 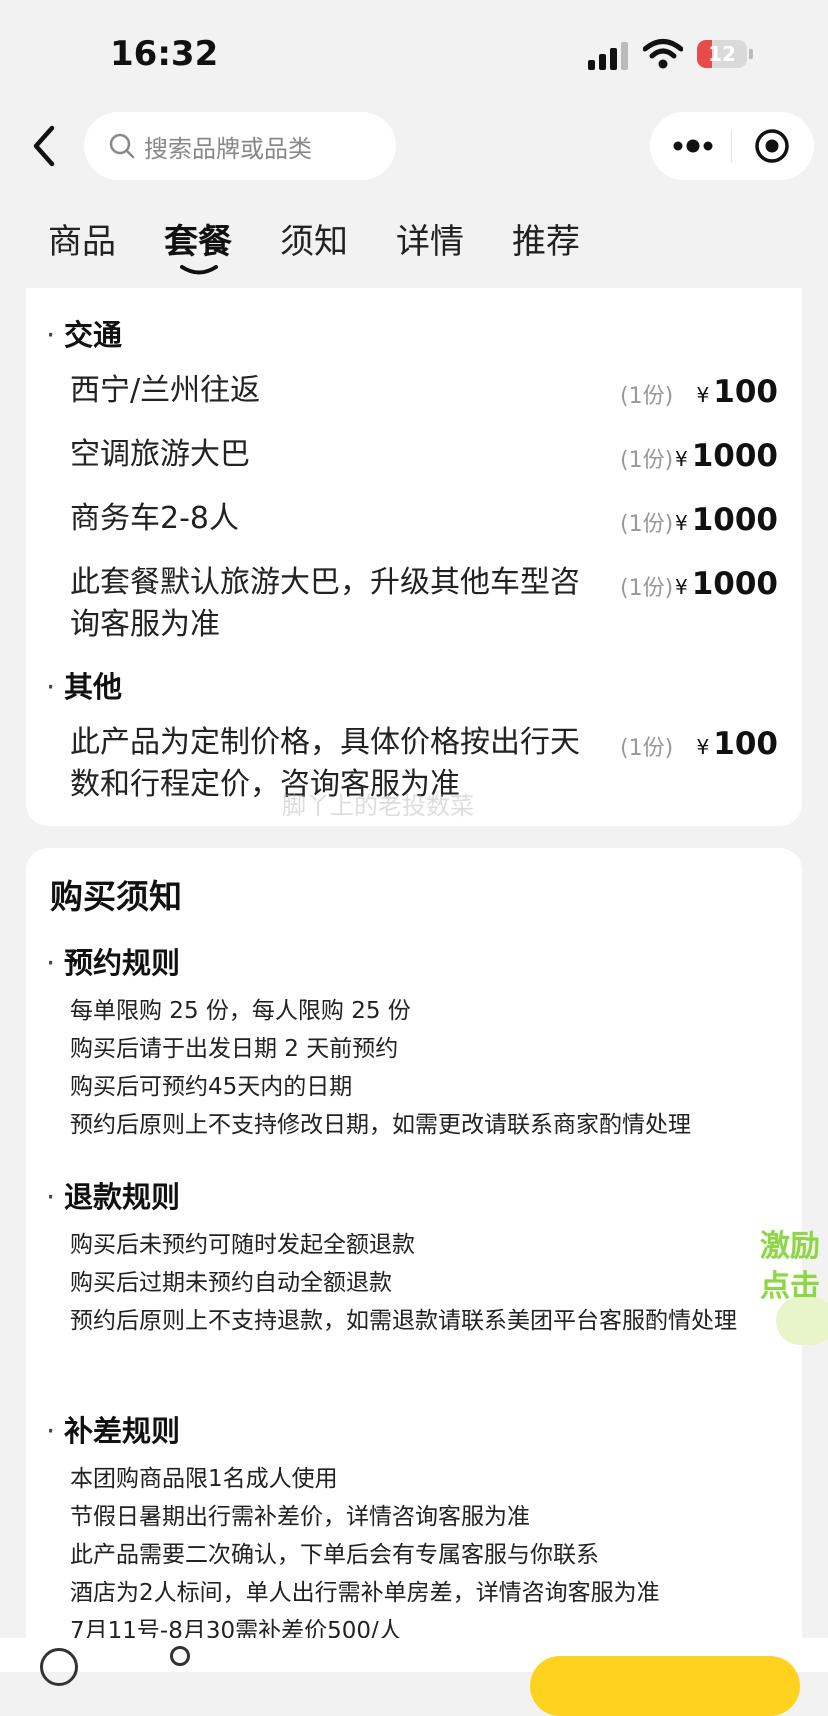 What do you see at coordinates (122, 146) in the screenshot?
I see `search-icon` at bounding box center [122, 146].